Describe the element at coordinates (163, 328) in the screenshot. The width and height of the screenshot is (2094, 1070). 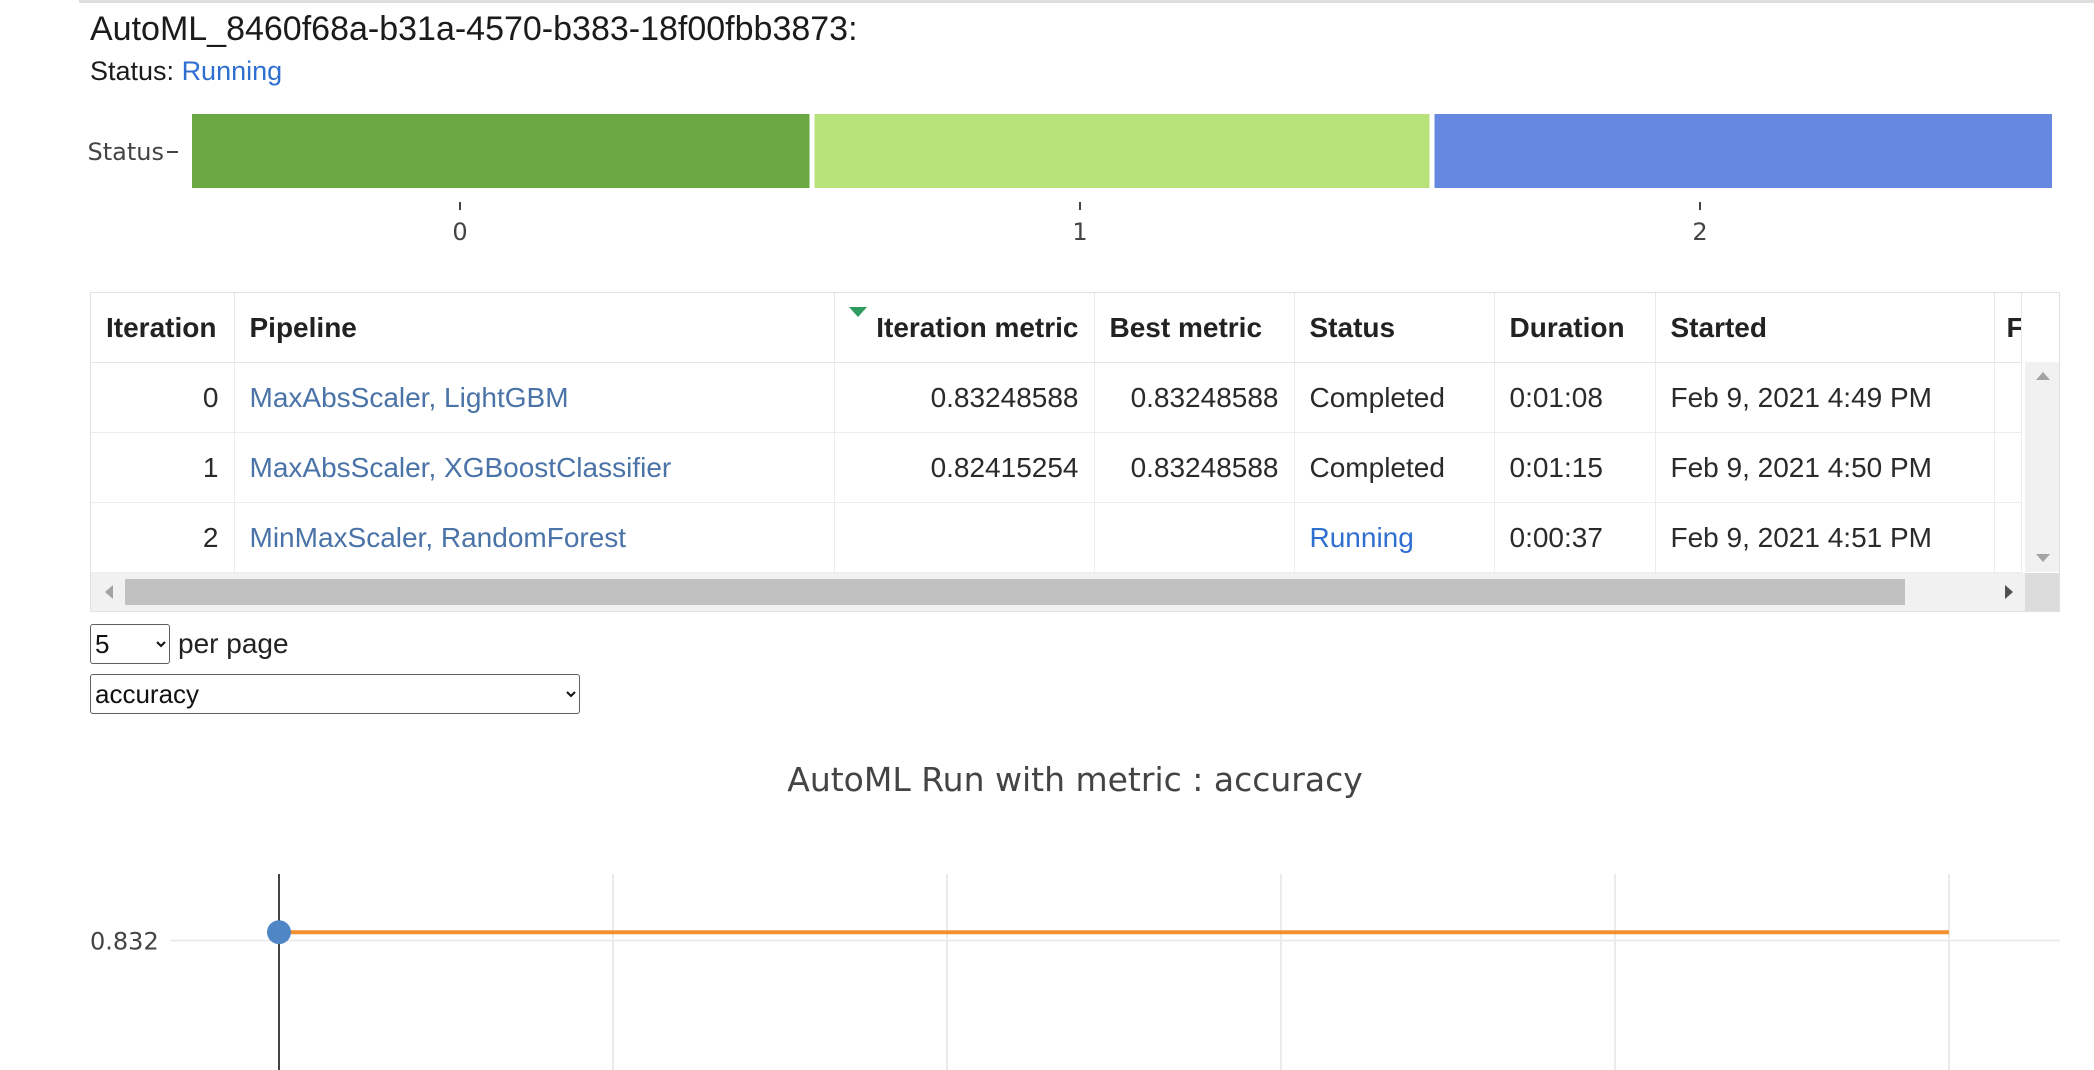
I see `column-header-iteration: Iteration` at that location.